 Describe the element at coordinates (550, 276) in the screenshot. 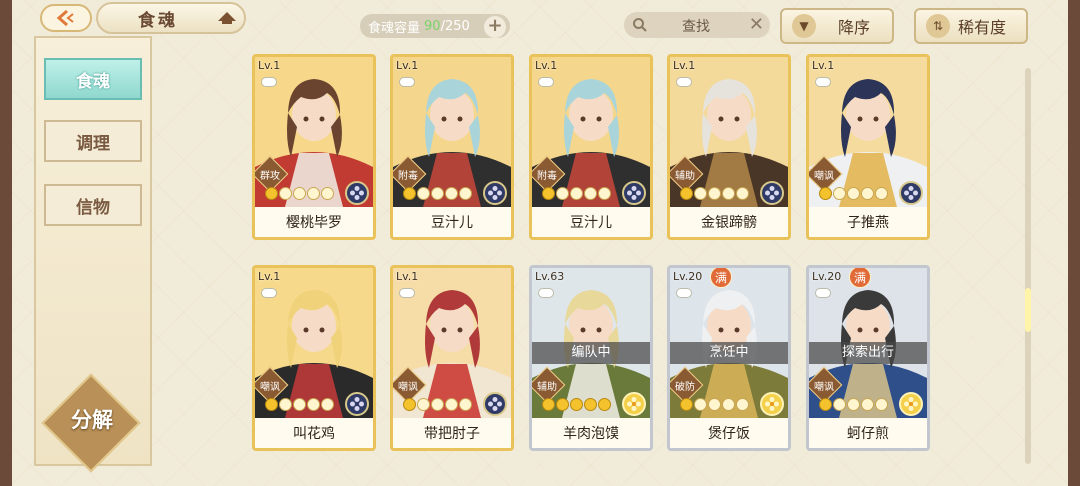

I see `level-label: Lv.63` at that location.